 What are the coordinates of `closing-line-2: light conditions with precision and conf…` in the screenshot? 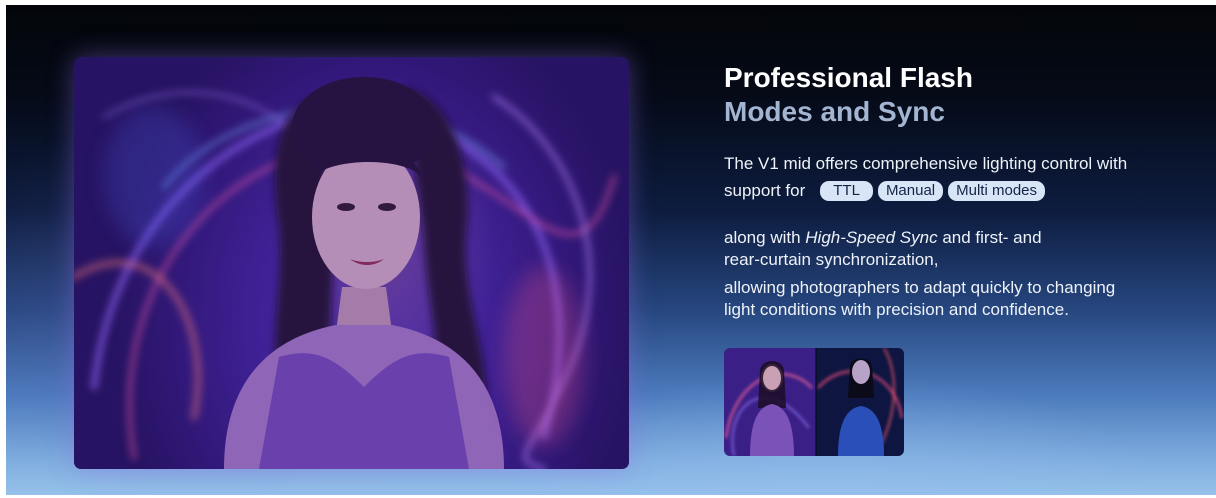 It's located at (896, 309).